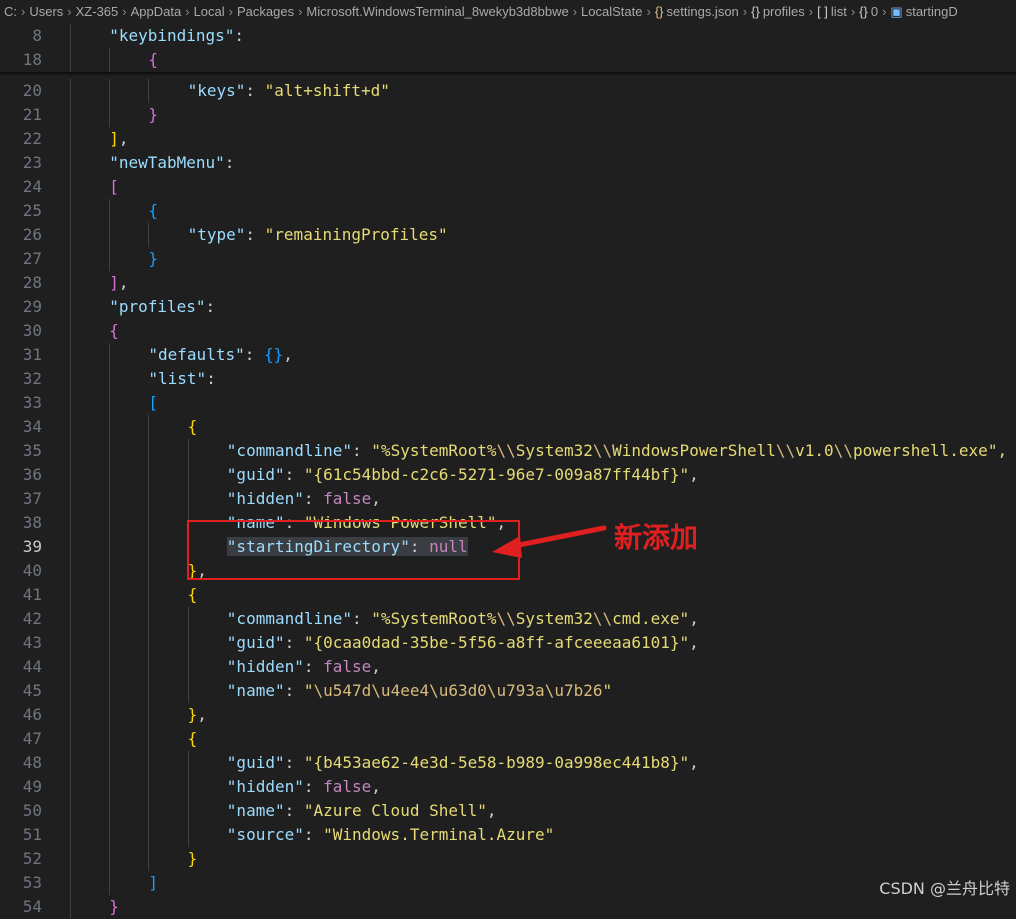  What do you see at coordinates (177, 378) in the screenshot?
I see `code-token: "list"` at bounding box center [177, 378].